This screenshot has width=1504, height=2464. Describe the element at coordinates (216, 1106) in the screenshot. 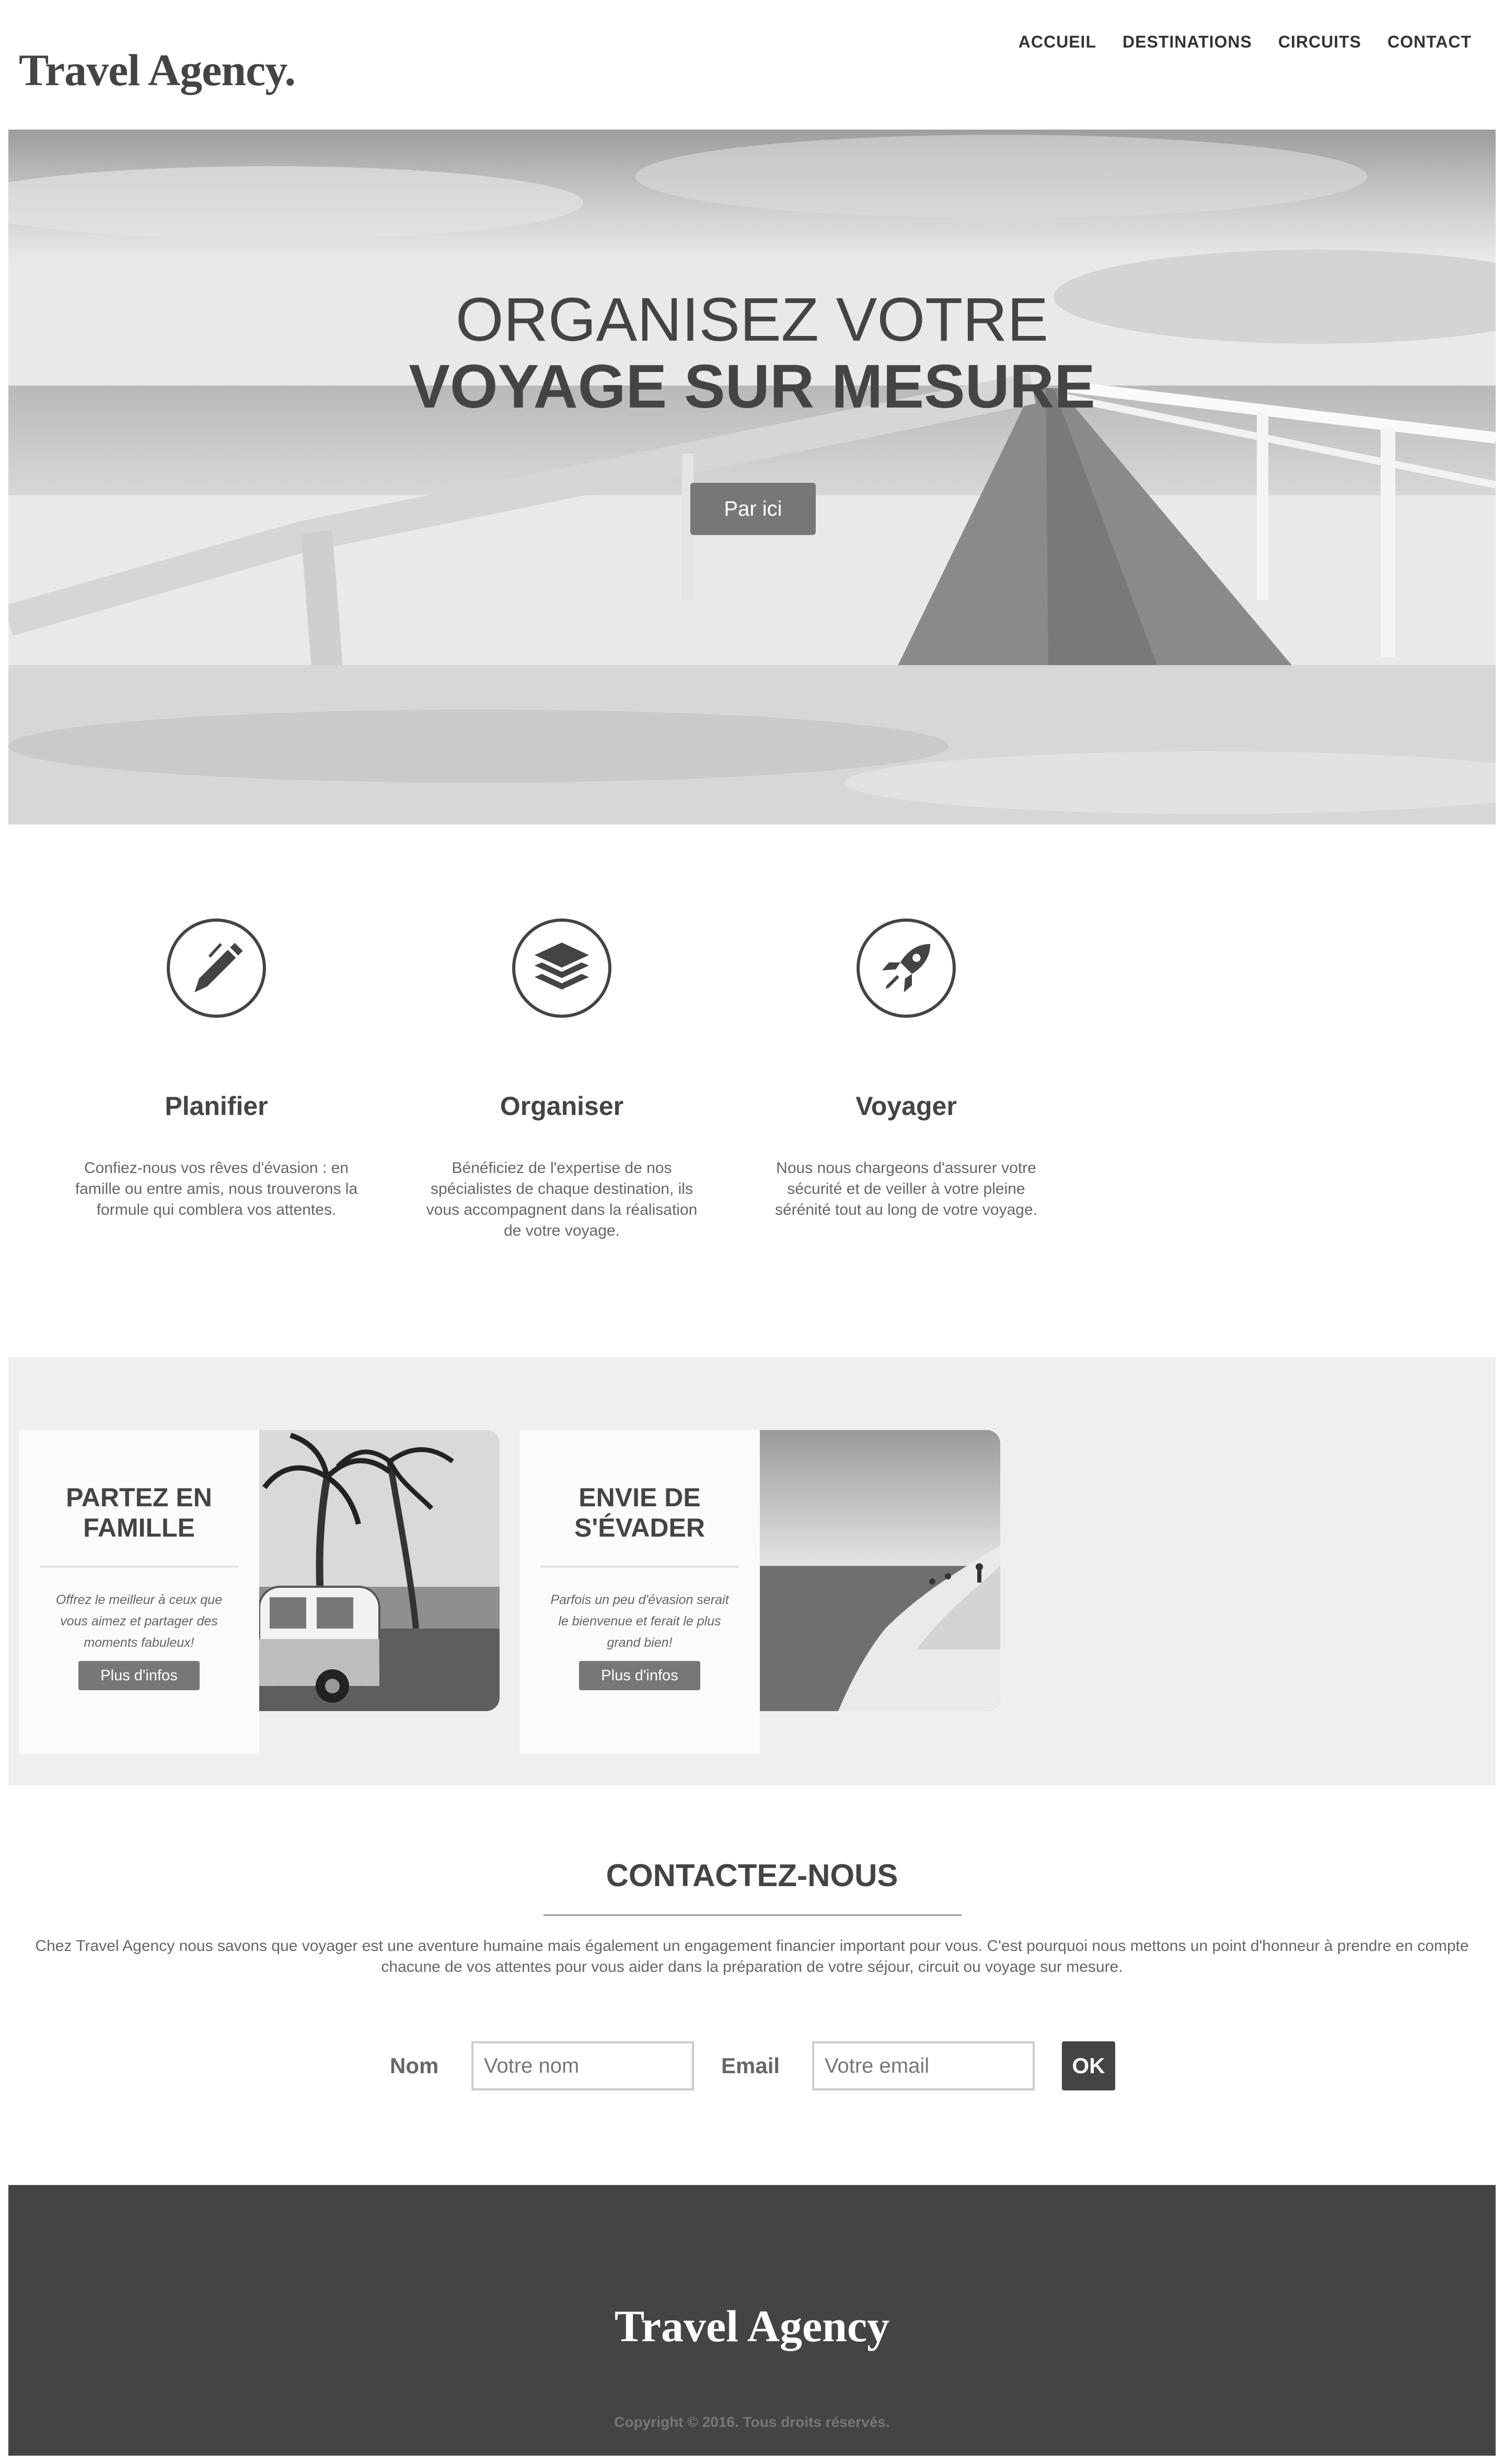

I see `feature-title: Planifier` at that location.